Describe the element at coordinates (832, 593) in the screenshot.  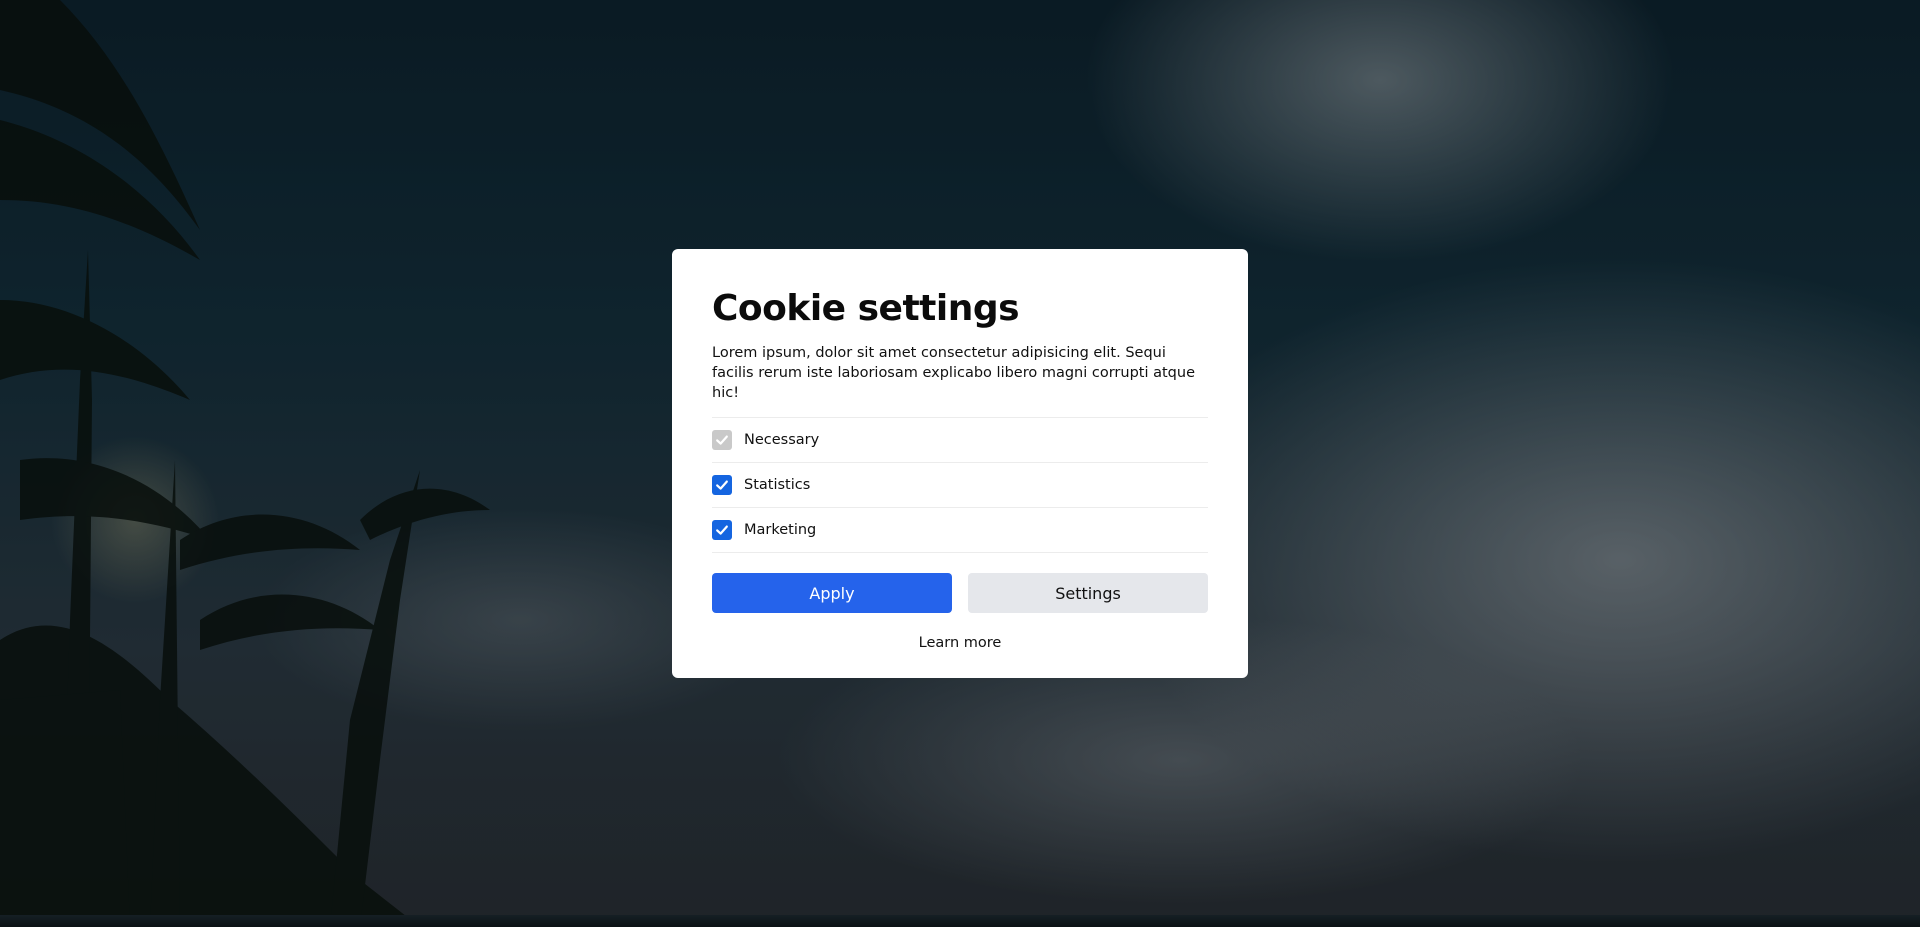
I see `apply-button: Apply` at that location.